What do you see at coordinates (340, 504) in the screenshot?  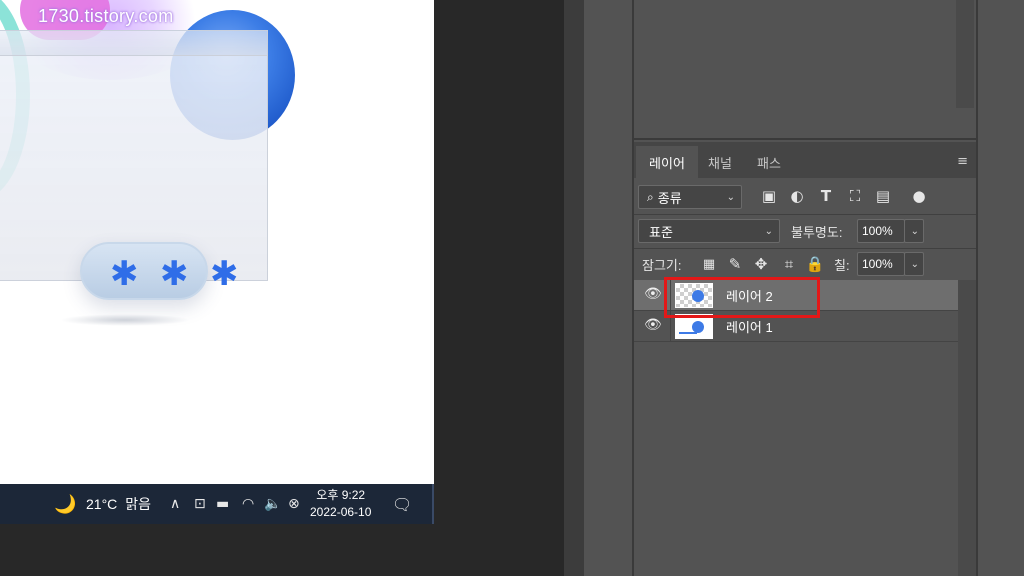 I see `clock: 오후 9:22 2022-06-10` at bounding box center [340, 504].